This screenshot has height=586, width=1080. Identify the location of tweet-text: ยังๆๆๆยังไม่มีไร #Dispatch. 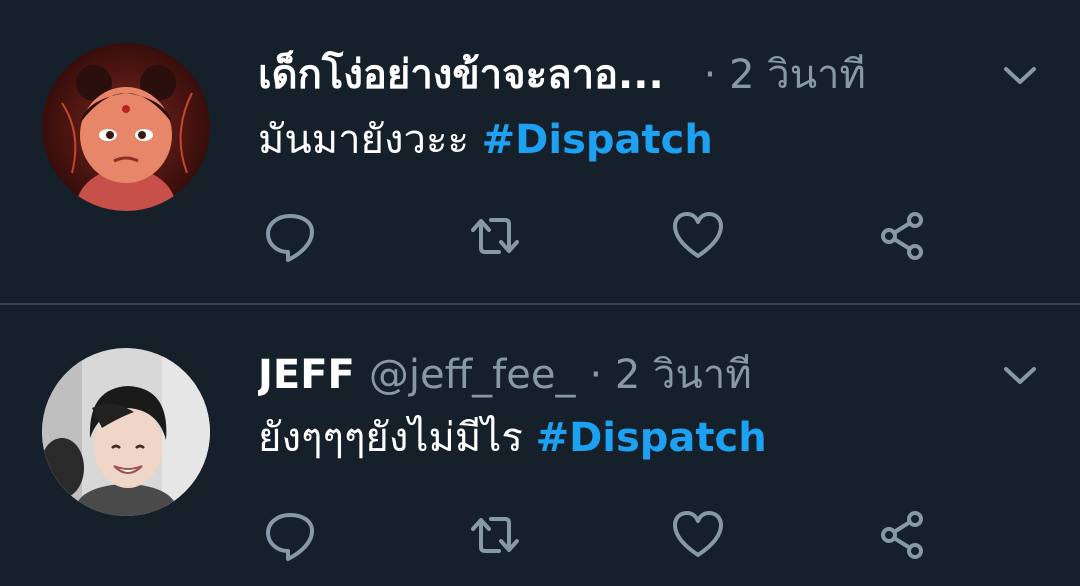
(639, 438).